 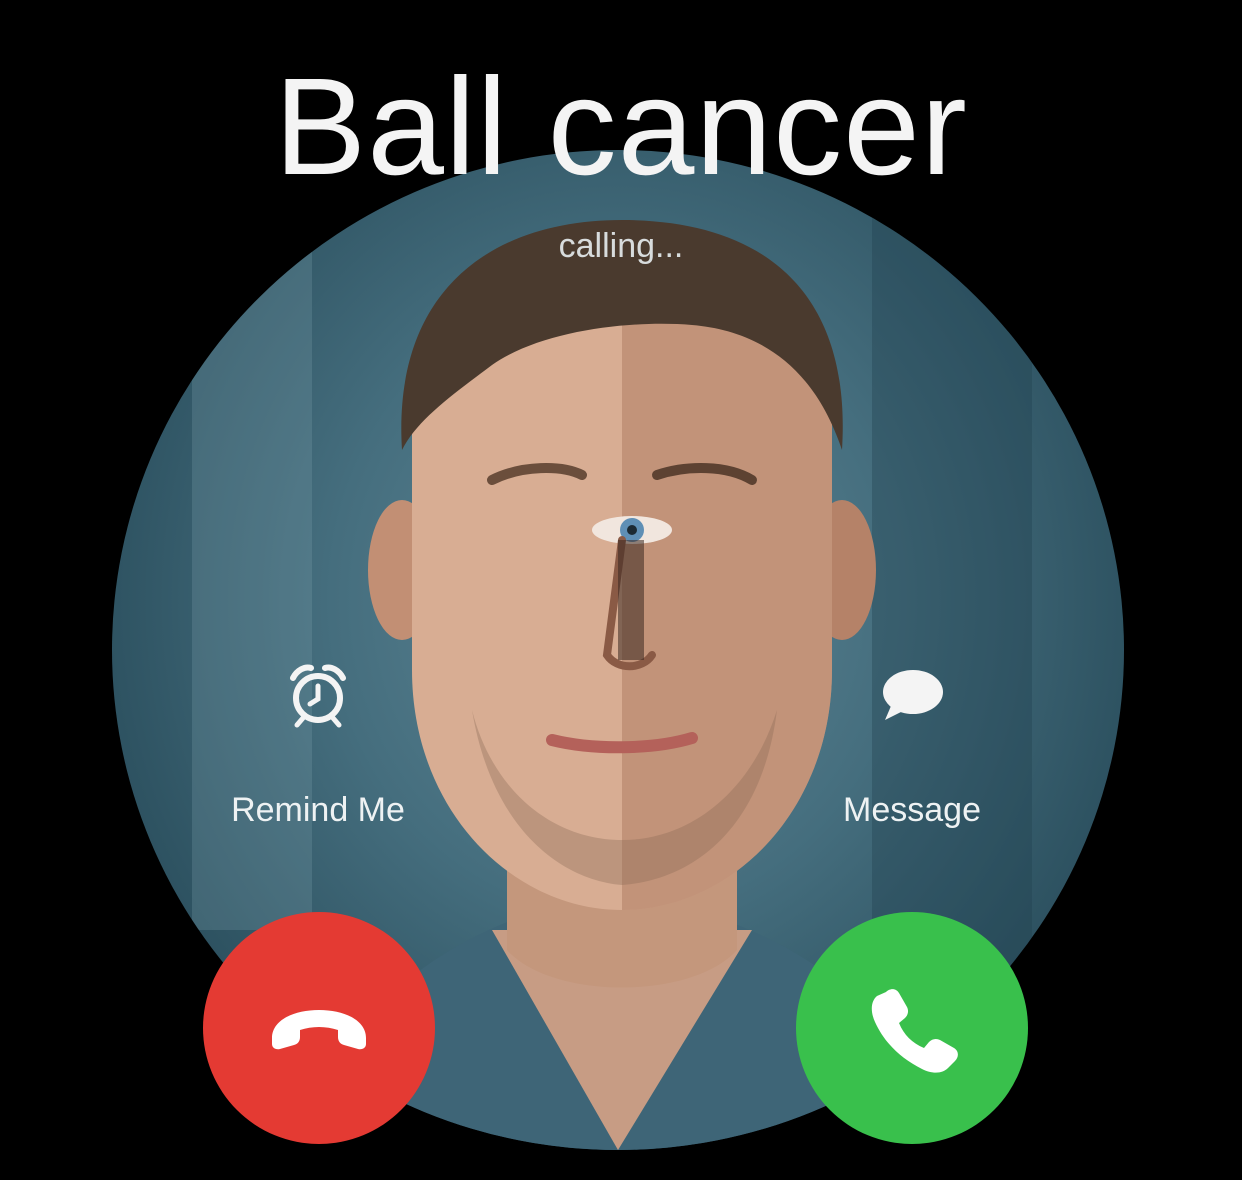 What do you see at coordinates (318, 695) in the screenshot?
I see `alarm-clock-icon` at bounding box center [318, 695].